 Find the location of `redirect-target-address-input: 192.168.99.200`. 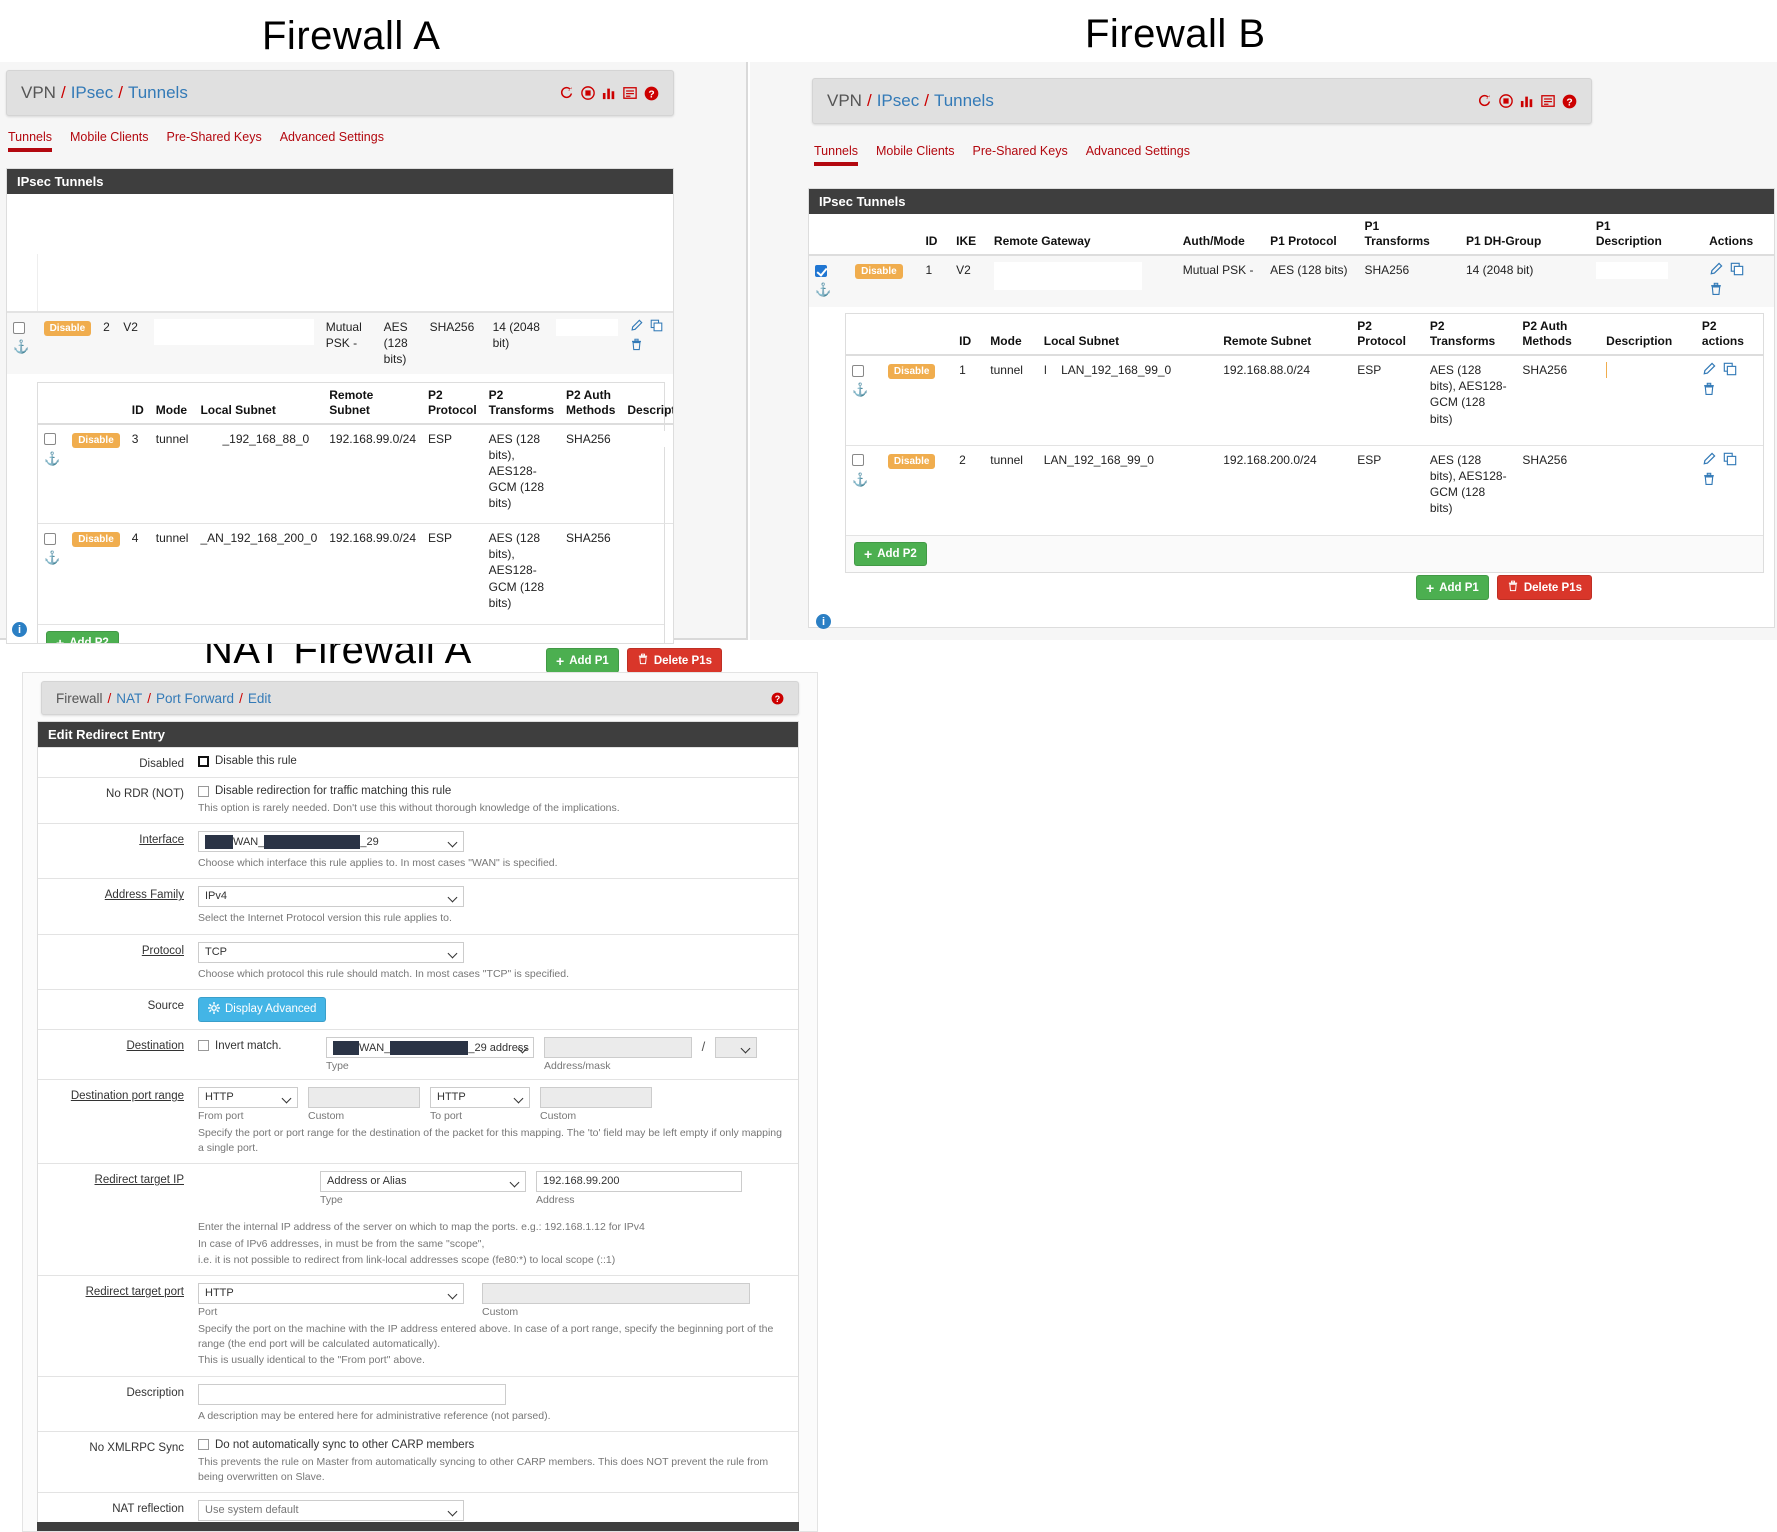

redirect-target-address-input: 192.168.99.200 is located at coordinates (639, 1182).